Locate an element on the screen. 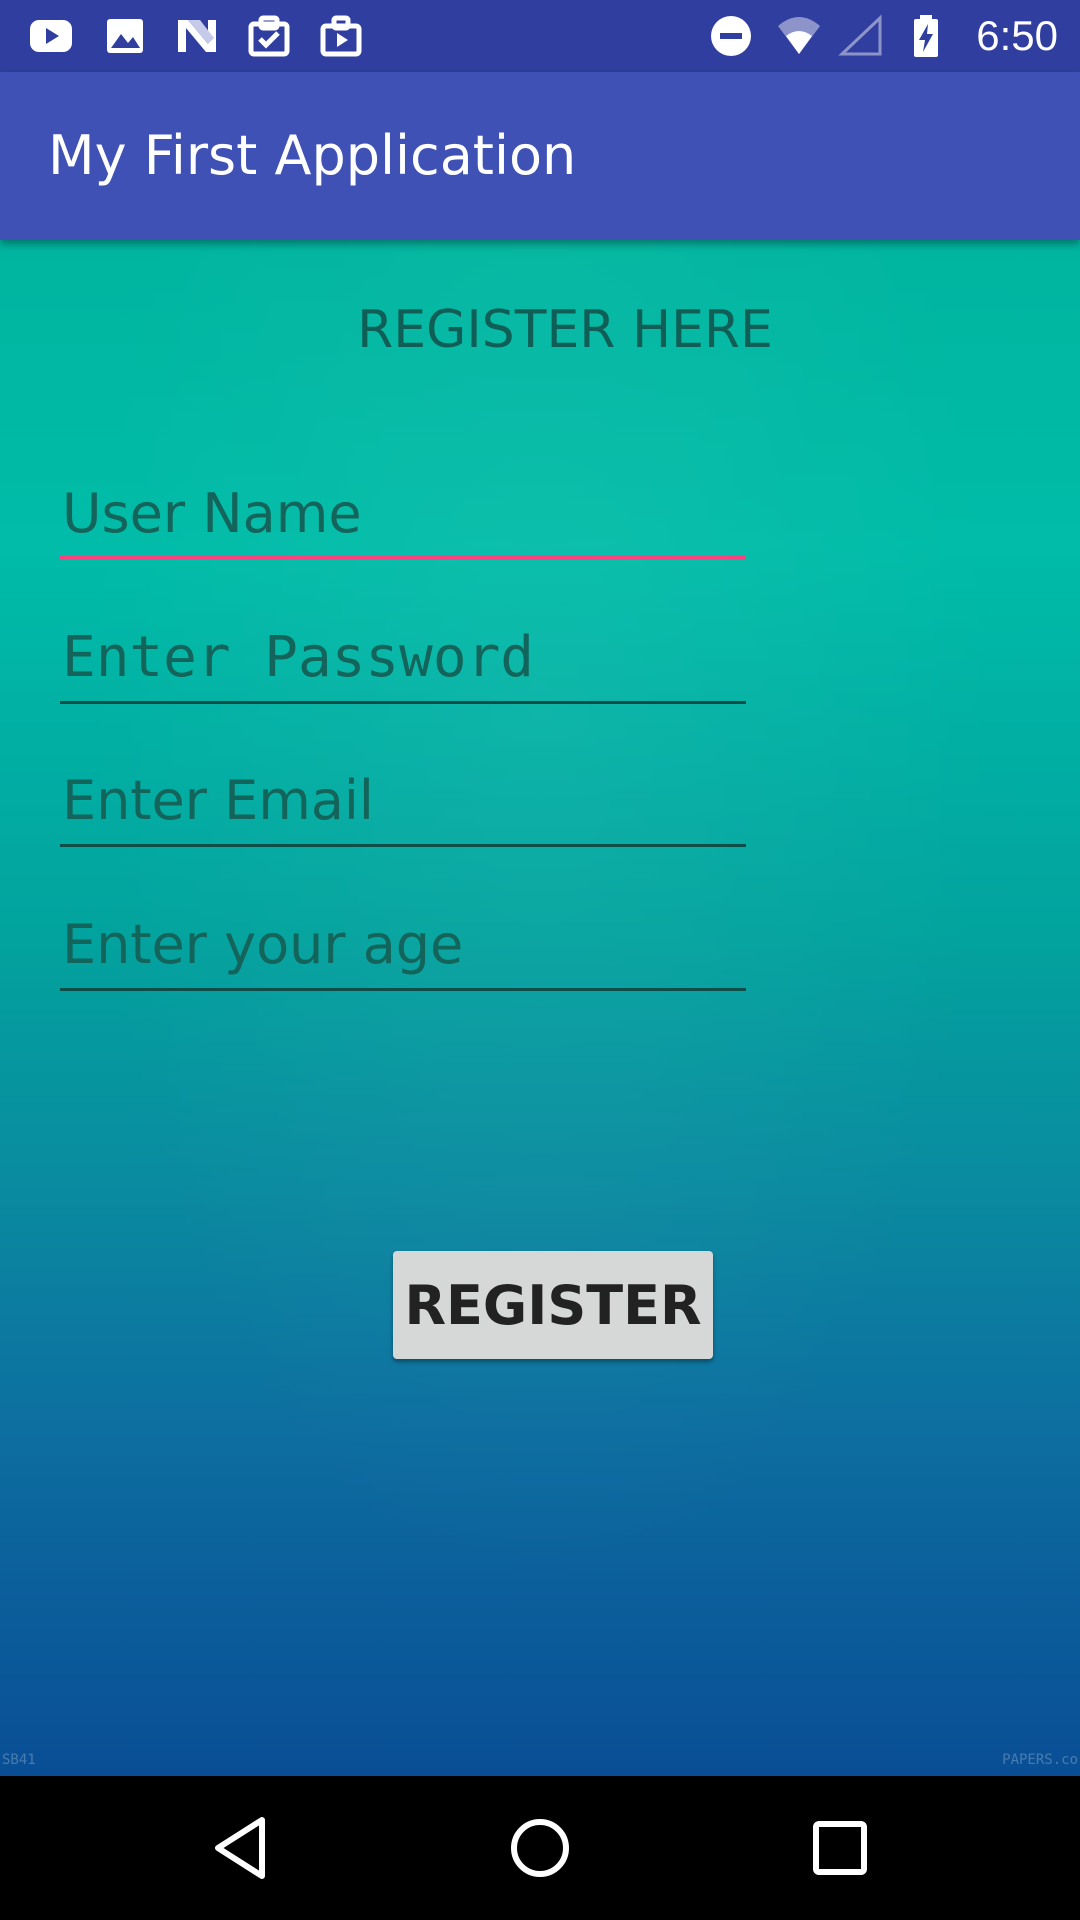  user-name-field is located at coordinates (404, 515).